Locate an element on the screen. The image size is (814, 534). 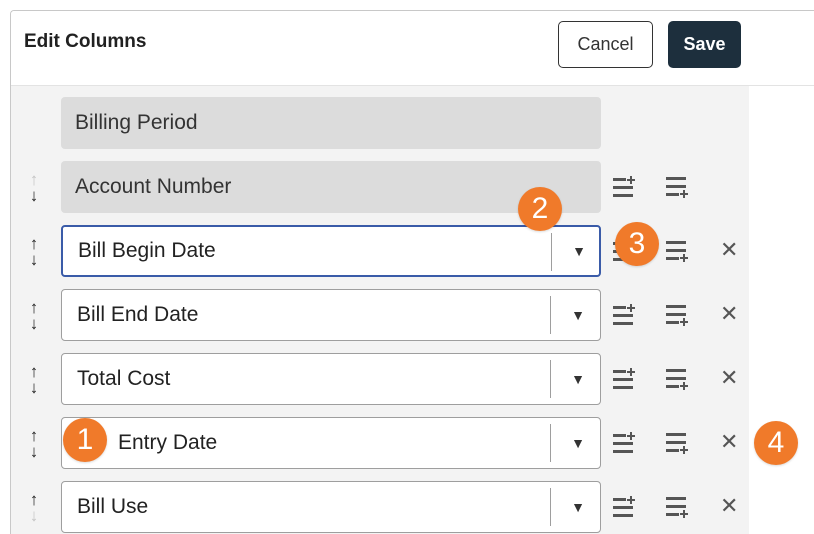
column-select-value: Bill End Date is located at coordinates (138, 314).